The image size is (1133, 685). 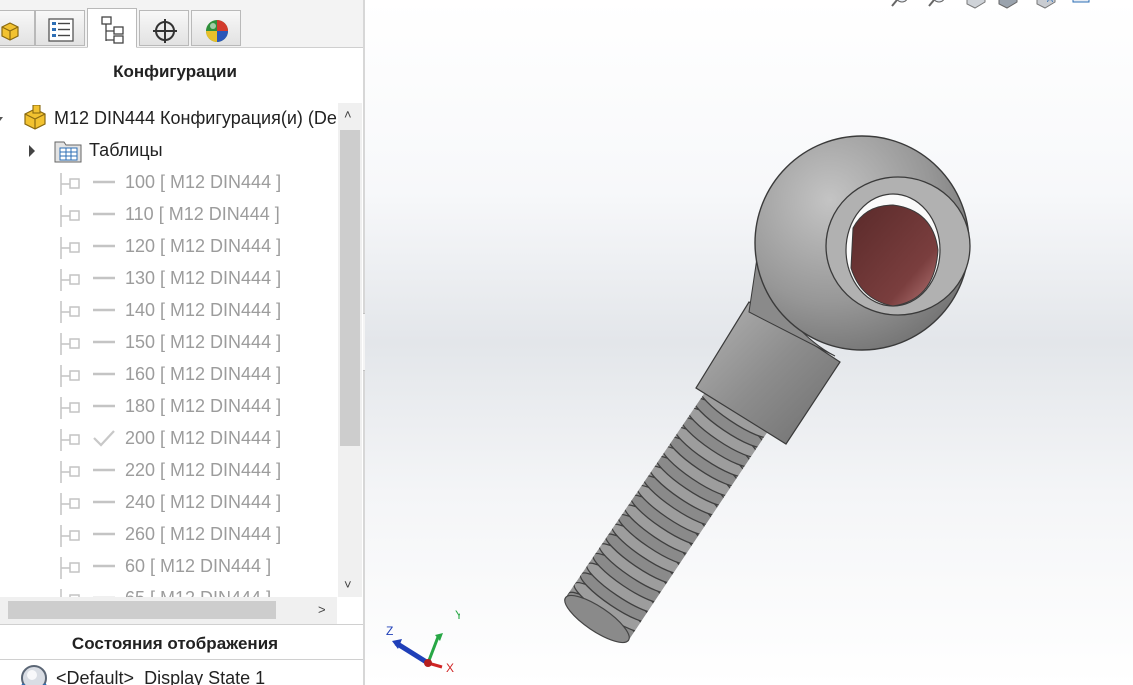 I want to click on horizontal-scrollbar: ˃, so click(x=168, y=610).